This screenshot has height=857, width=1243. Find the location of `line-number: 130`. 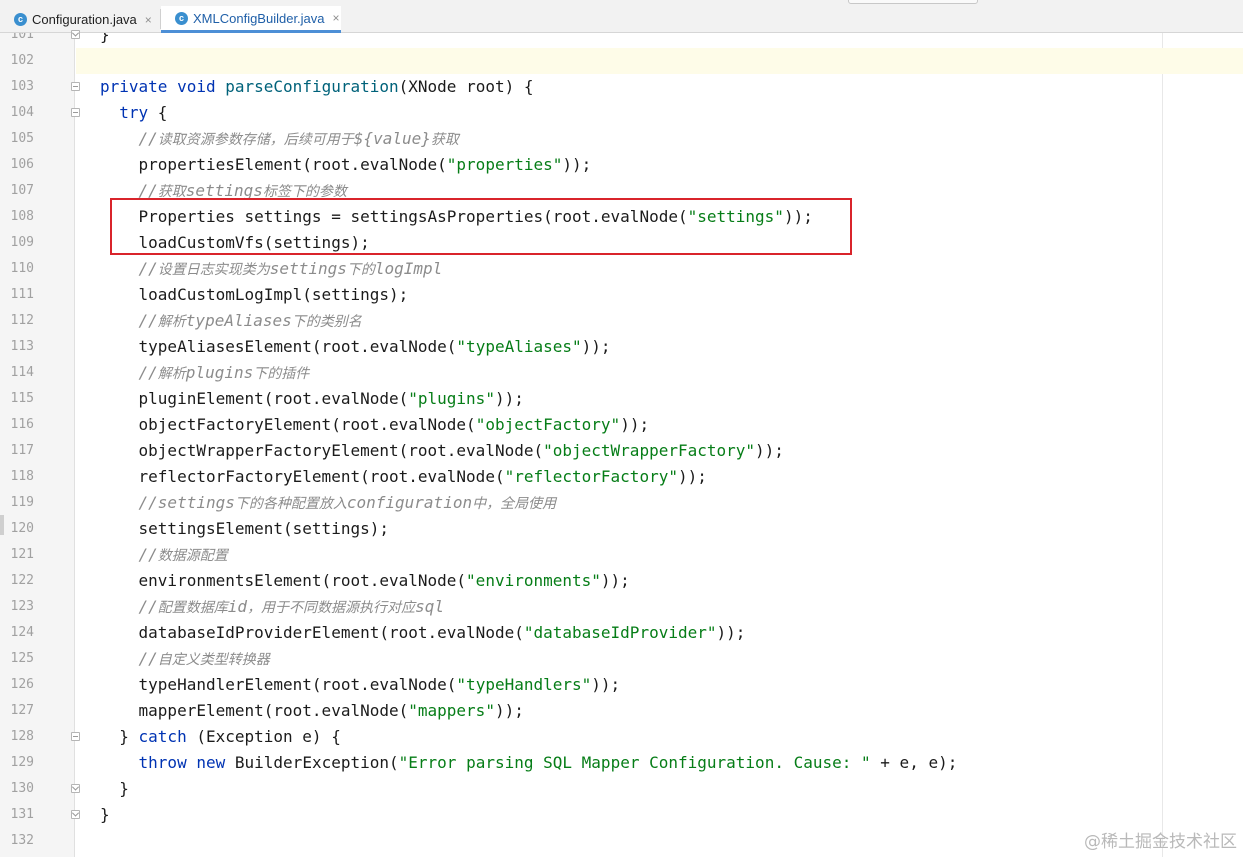

line-number: 130 is located at coordinates (22, 788).